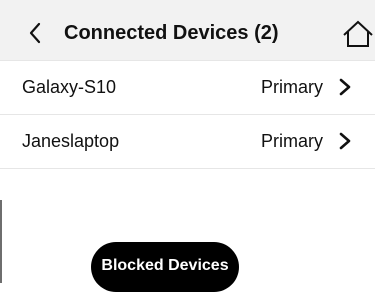 This screenshot has width=375, height=292. I want to click on back-button, so click(35, 33).